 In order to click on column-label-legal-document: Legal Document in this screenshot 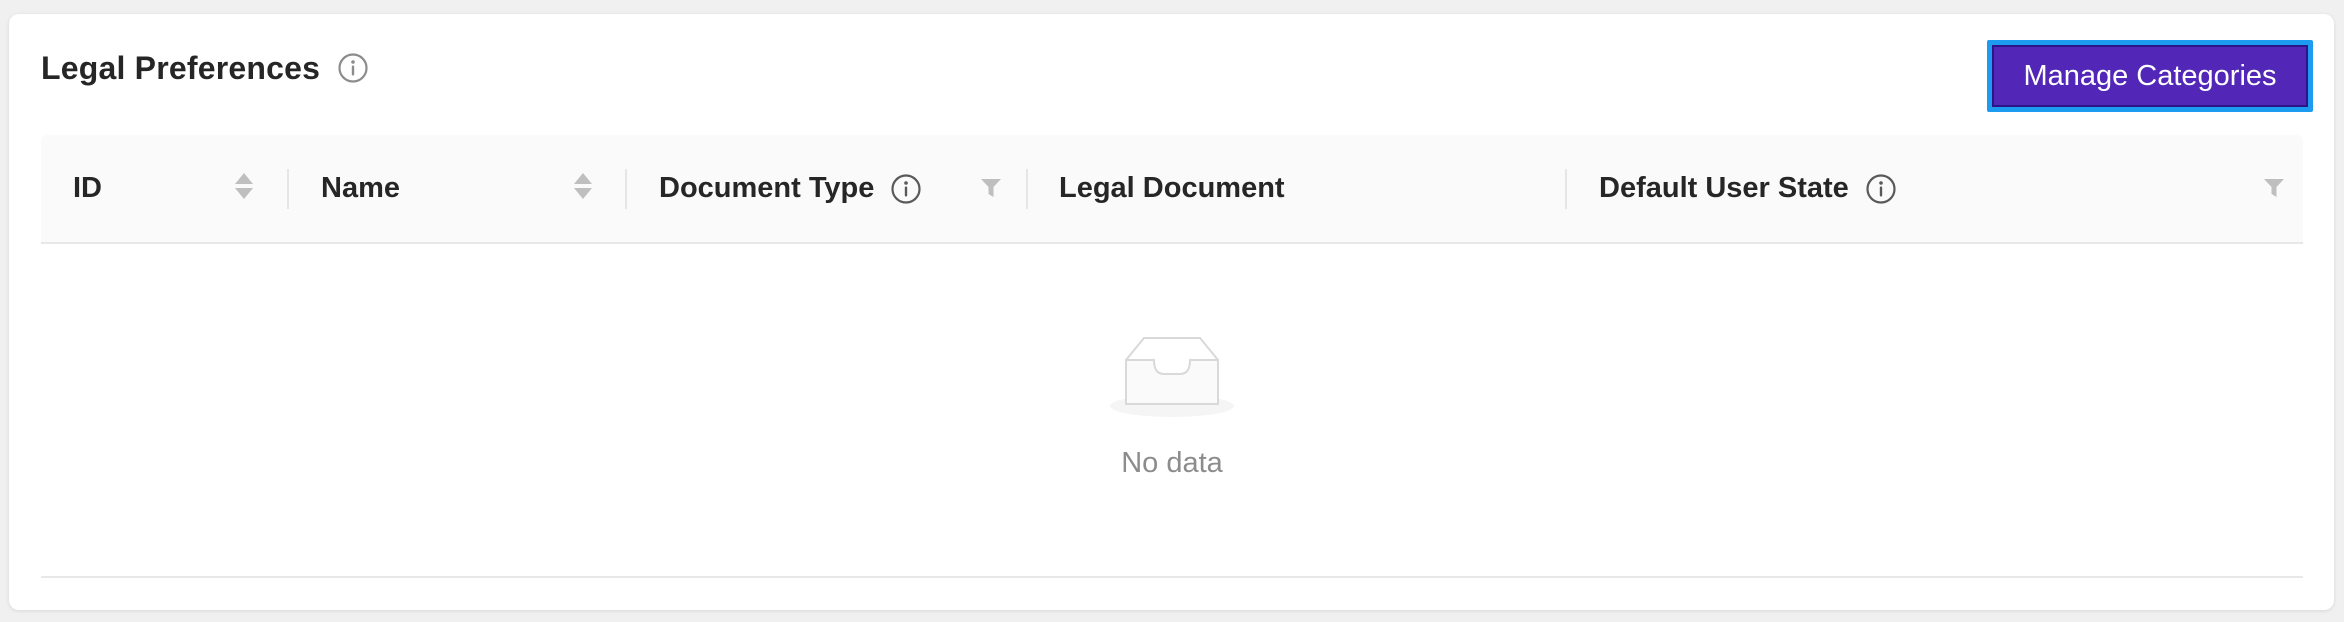, I will do `click(1172, 188)`.